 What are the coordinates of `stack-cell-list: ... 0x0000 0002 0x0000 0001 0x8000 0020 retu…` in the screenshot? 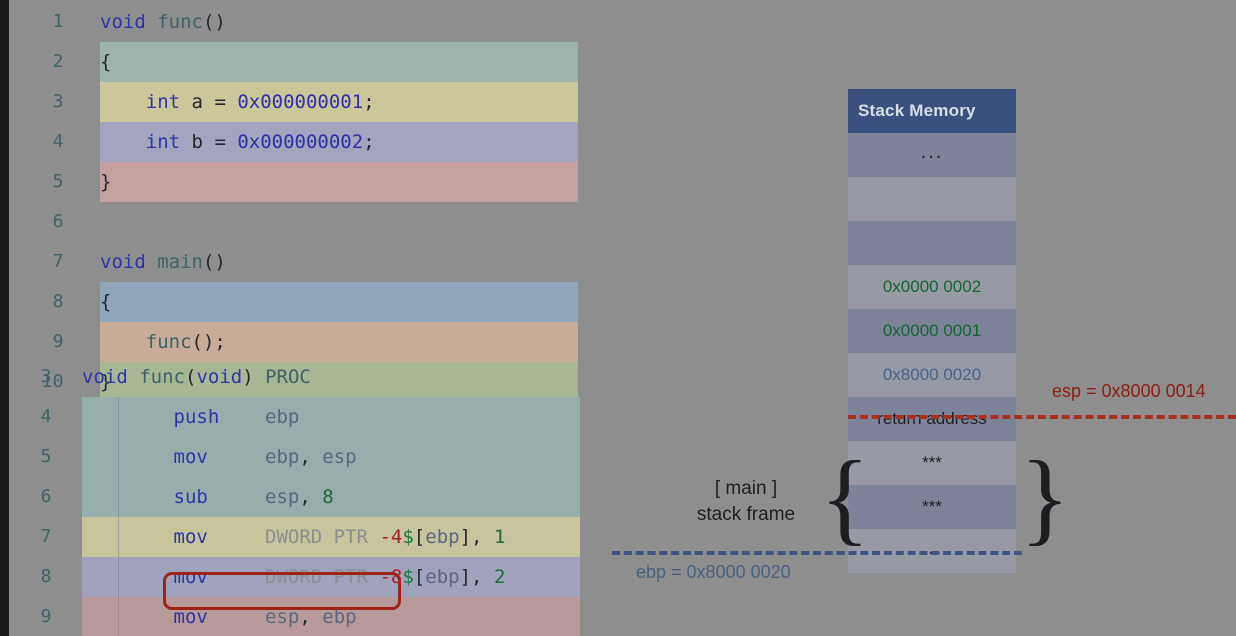 It's located at (932, 353).